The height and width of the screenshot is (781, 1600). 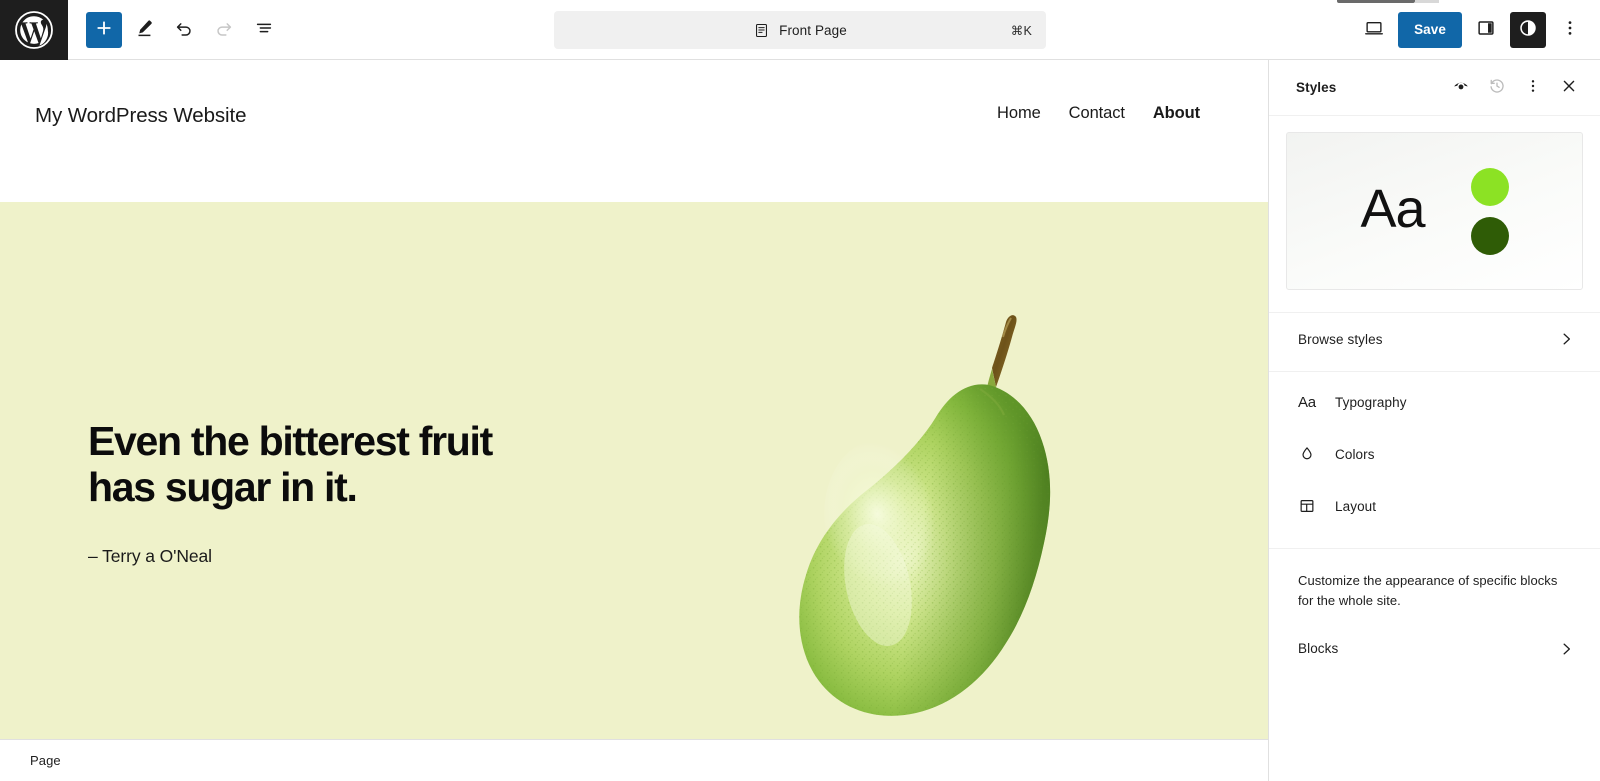 I want to click on nav-link-home: Home, so click(x=1019, y=113).